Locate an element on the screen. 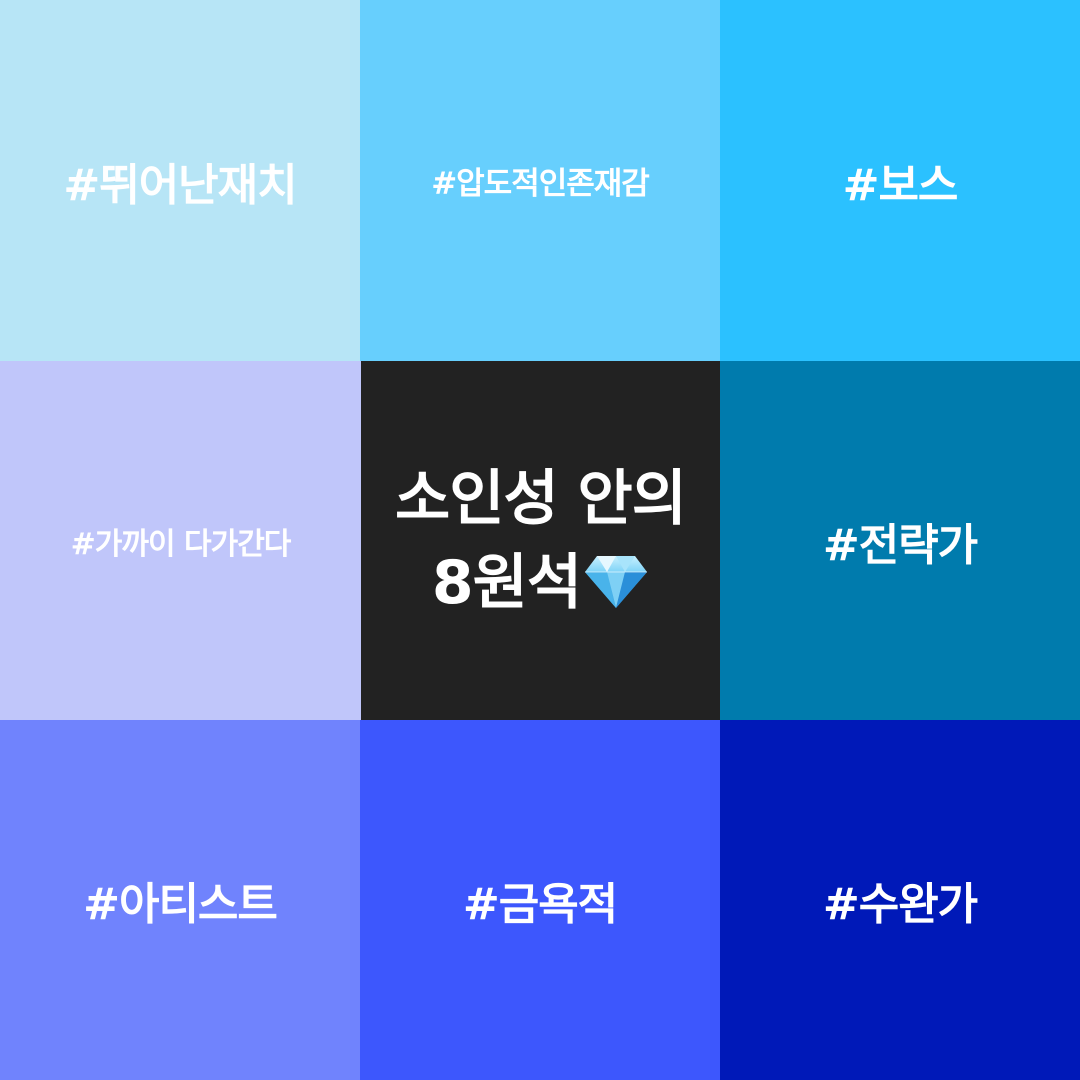 The height and width of the screenshot is (1080, 1080). tag-label: #압도적인존재감 is located at coordinates (540, 184).